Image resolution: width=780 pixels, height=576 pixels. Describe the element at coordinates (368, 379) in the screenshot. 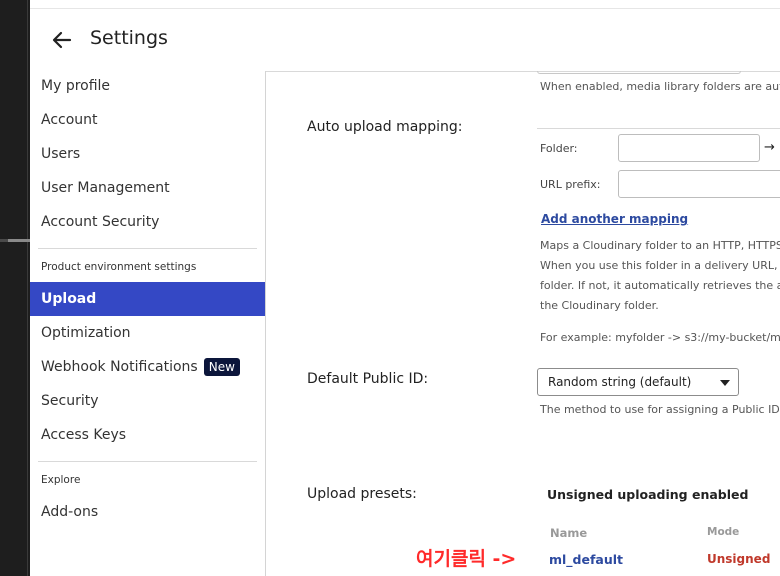

I see `default-public-id-label: Default Public ID:` at that location.